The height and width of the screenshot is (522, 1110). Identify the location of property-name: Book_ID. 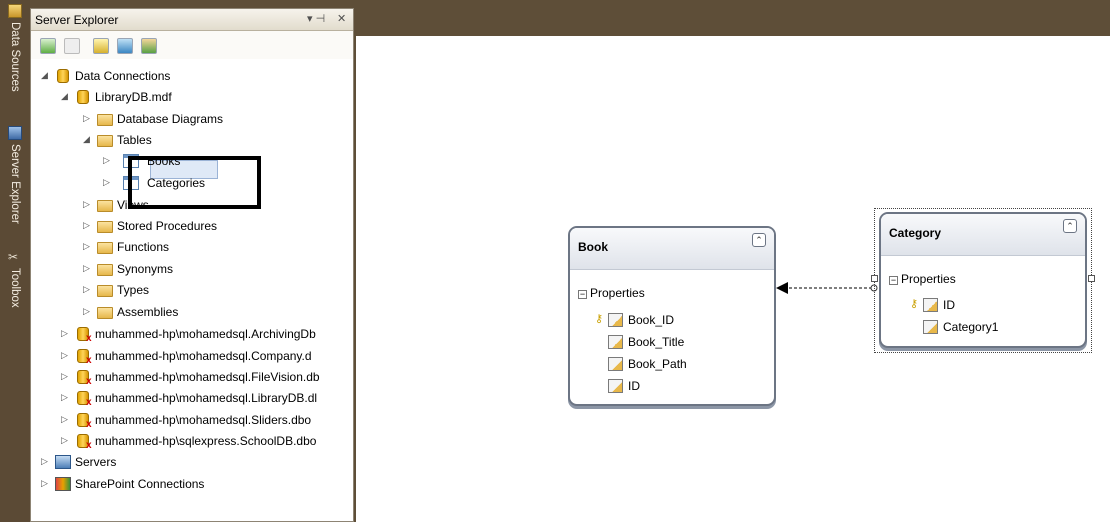
(651, 320).